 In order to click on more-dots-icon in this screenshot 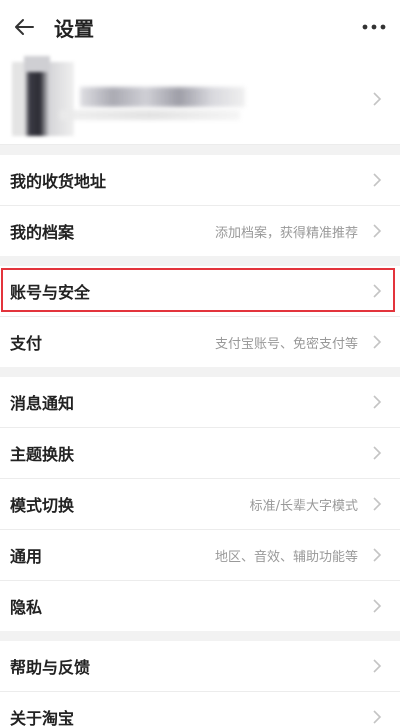, I will do `click(374, 27)`.